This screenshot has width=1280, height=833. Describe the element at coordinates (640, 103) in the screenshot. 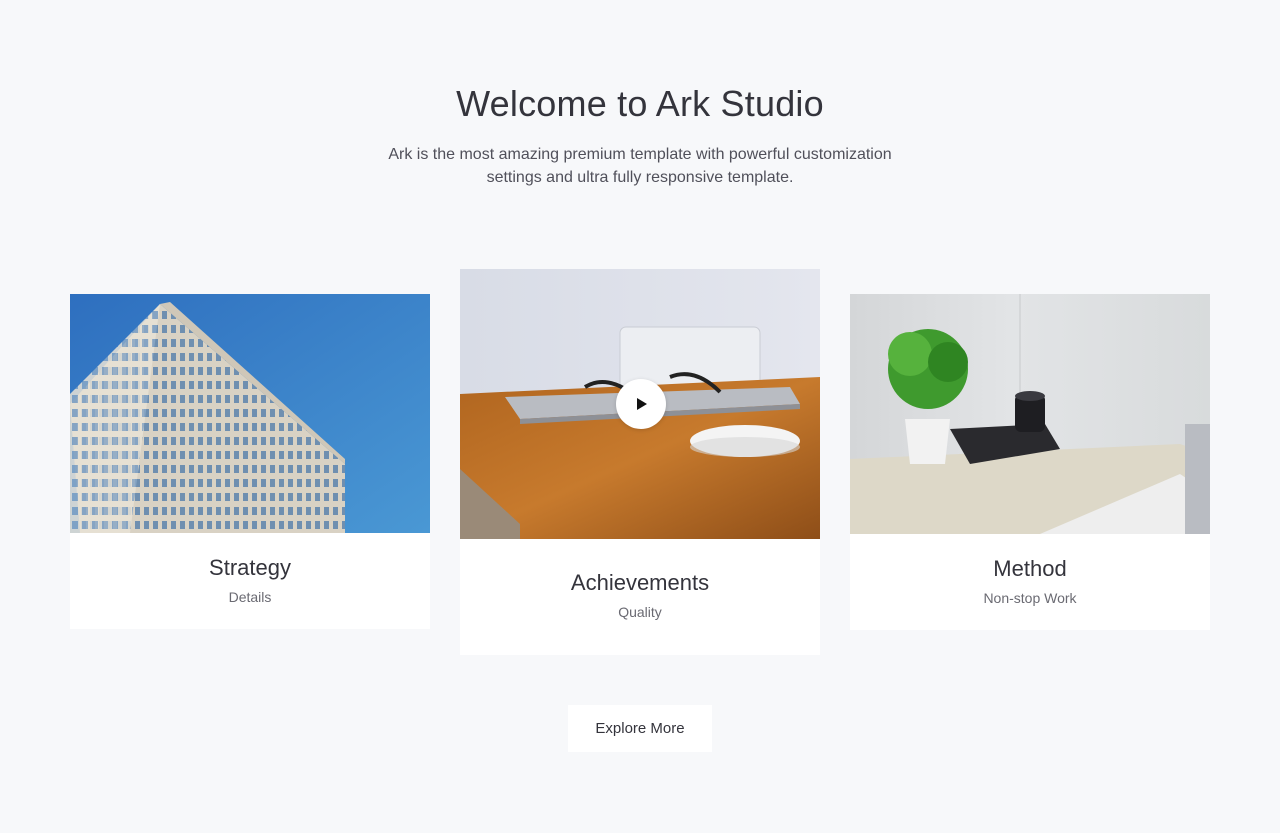

I see `section-title: Welcome to Ark Studio` at that location.